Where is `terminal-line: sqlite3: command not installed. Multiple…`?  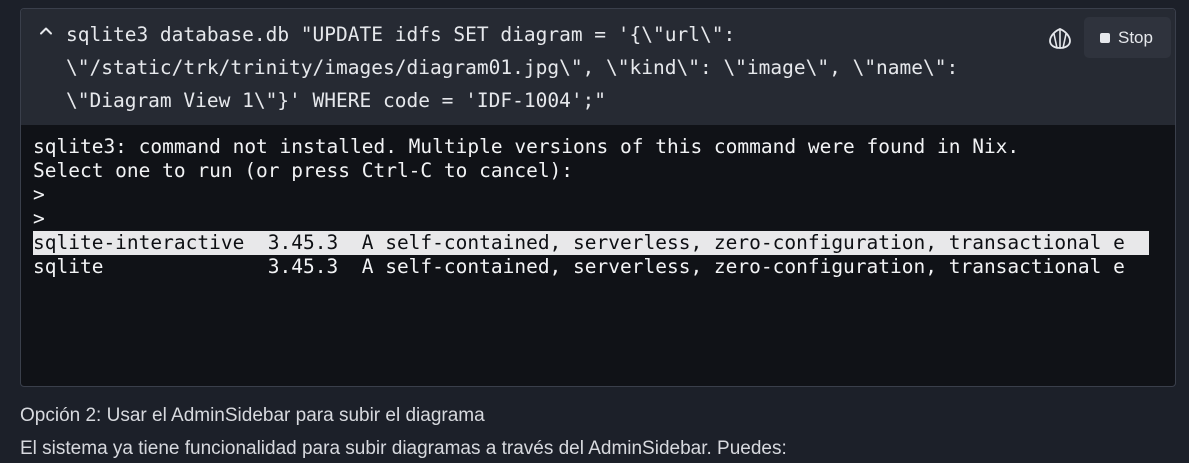 terminal-line: sqlite3: command not installed. Multiple… is located at coordinates (526, 146).